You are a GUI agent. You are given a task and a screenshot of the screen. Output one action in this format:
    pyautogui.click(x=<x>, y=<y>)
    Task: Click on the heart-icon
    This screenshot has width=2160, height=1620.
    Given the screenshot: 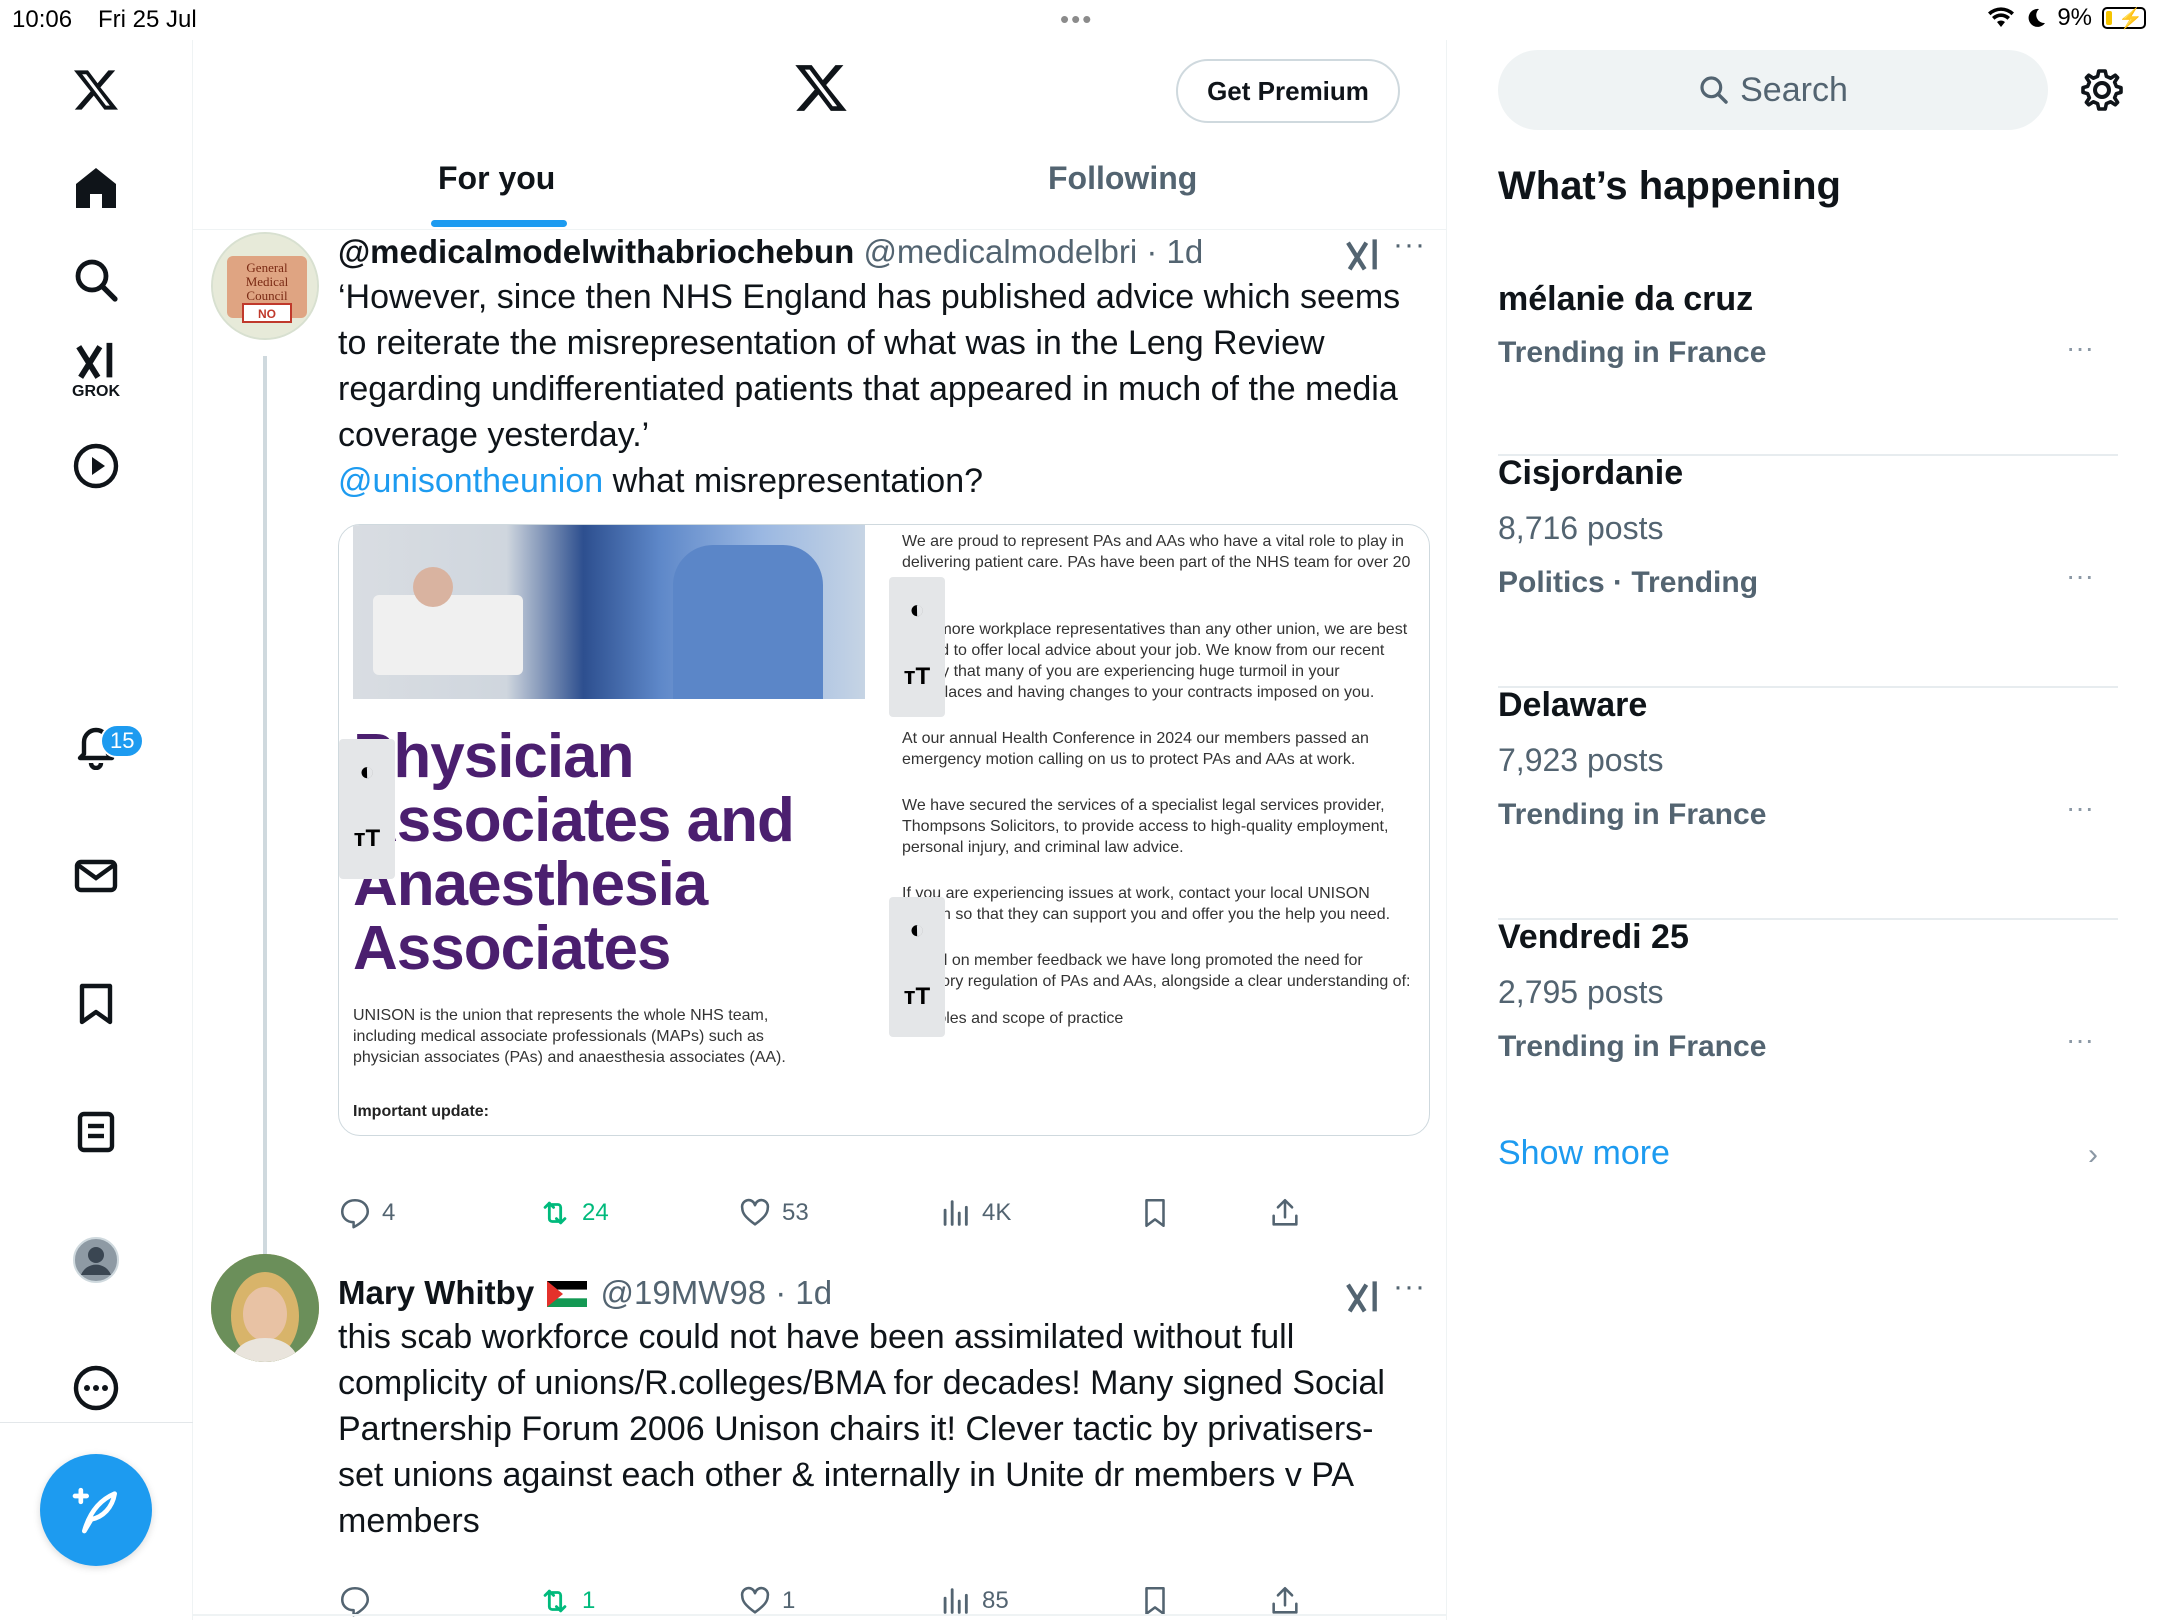 What is the action you would take?
    pyautogui.click(x=755, y=1600)
    